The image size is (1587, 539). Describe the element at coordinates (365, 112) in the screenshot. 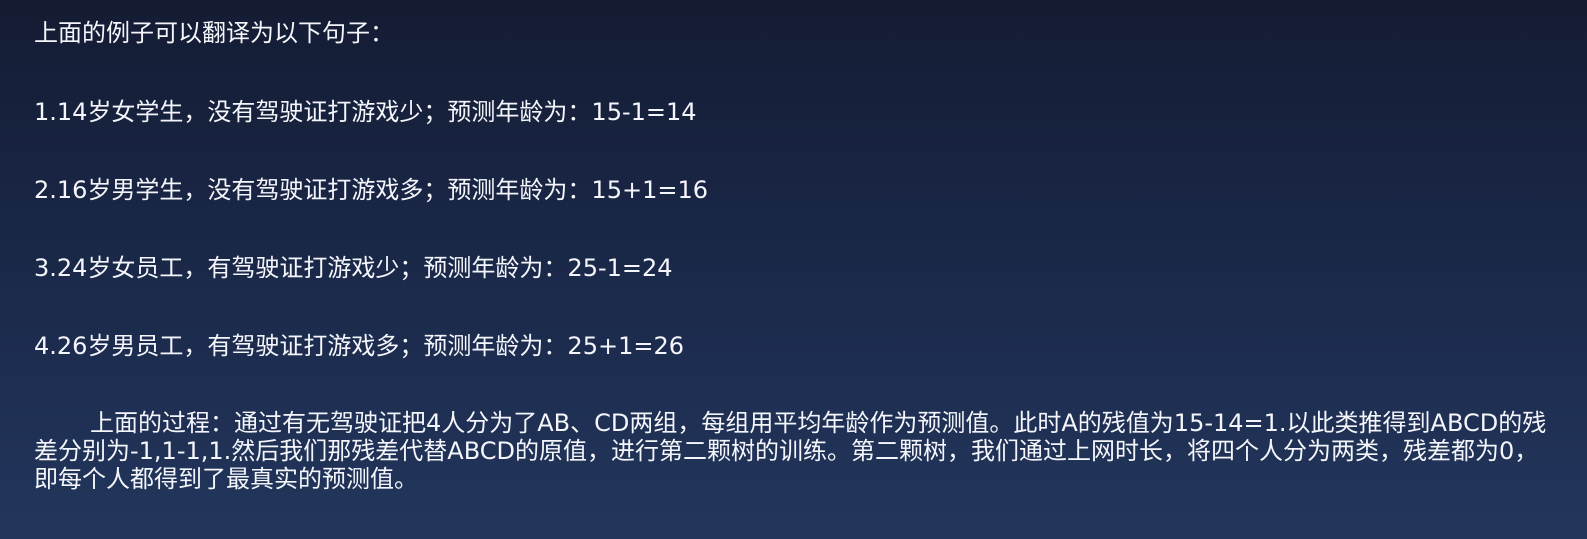

I see `example-item-1: 1.14岁女学生，没有驾驶证打游戏少；预测年龄为：15-1=14` at that location.